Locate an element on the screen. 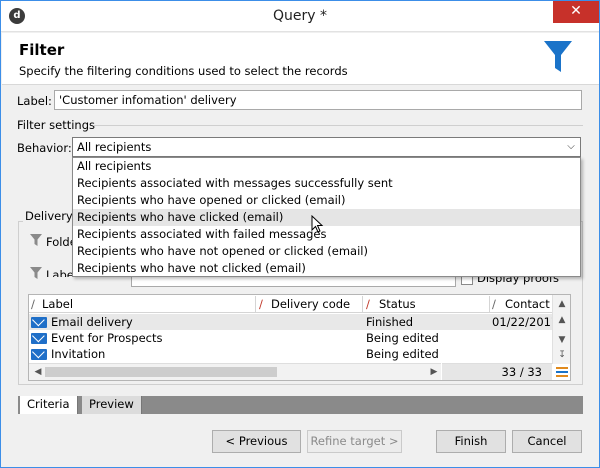 This screenshot has height=468, width=600. page-title: Filter is located at coordinates (42, 50).